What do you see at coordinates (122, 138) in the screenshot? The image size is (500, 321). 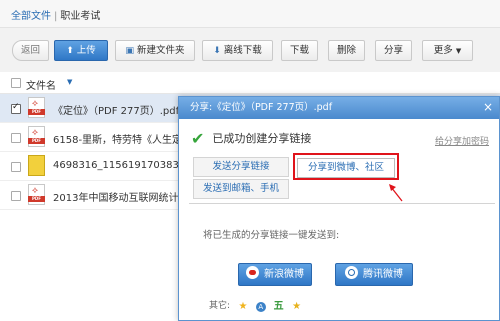 I see `file-name: 6158-里斯，特劳特《人生定位` at bounding box center [122, 138].